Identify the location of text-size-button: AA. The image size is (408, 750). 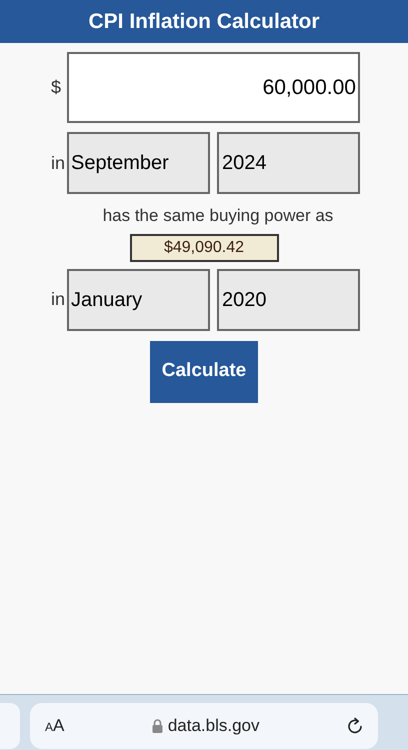
(54, 726).